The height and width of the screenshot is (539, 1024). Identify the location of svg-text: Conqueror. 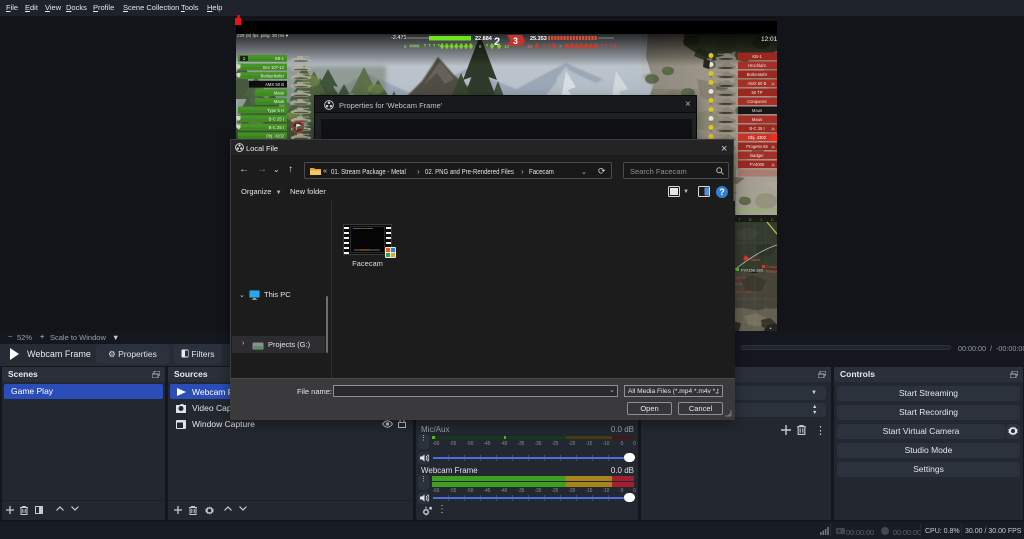
(757, 101).